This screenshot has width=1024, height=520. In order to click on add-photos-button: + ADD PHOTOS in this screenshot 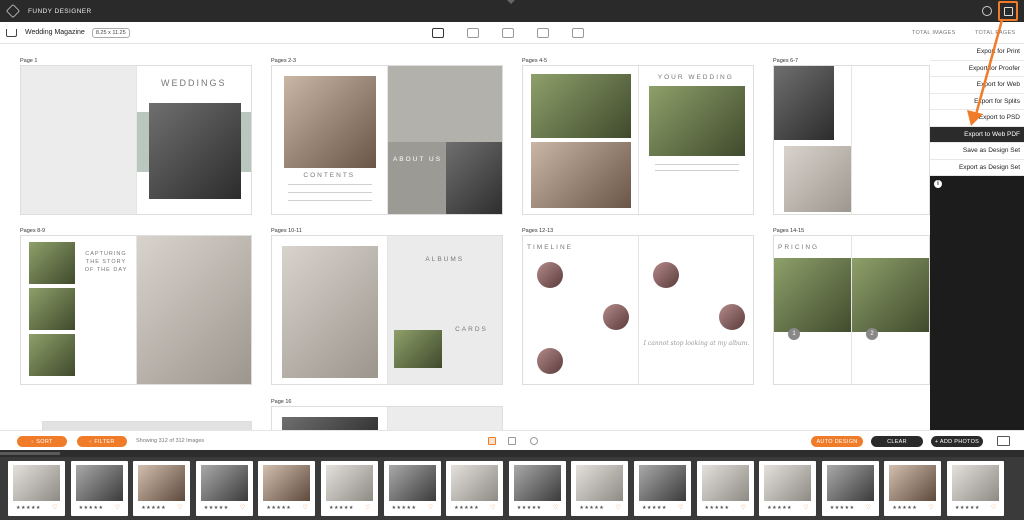, I will do `click(957, 441)`.